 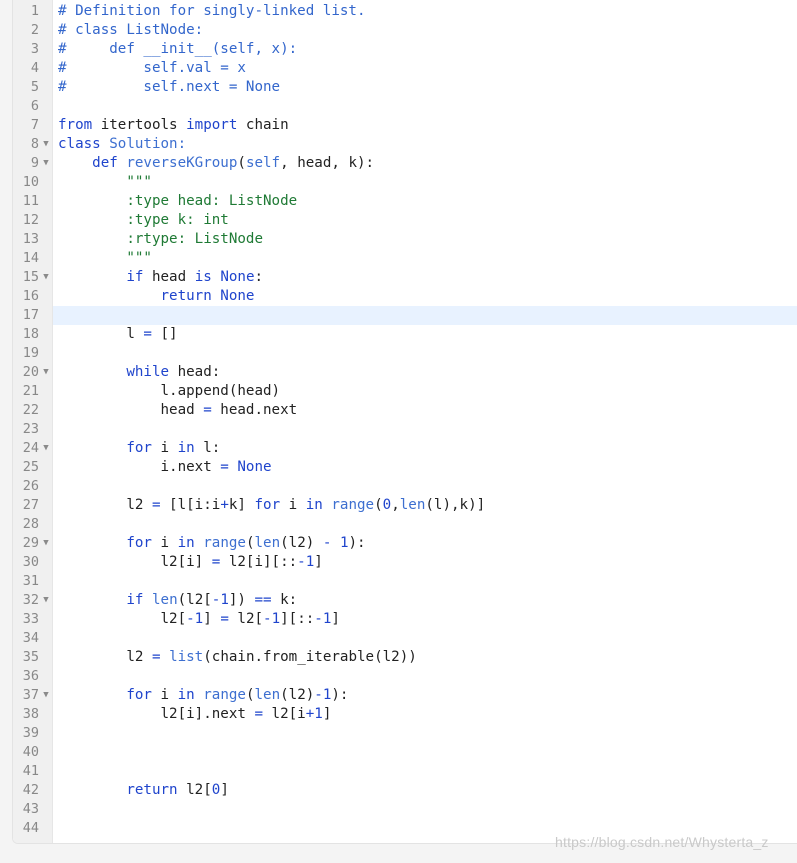 What do you see at coordinates (405, 600) in the screenshot?
I see `code-line: 32 ▼ if len(l2[-1]) == k:` at bounding box center [405, 600].